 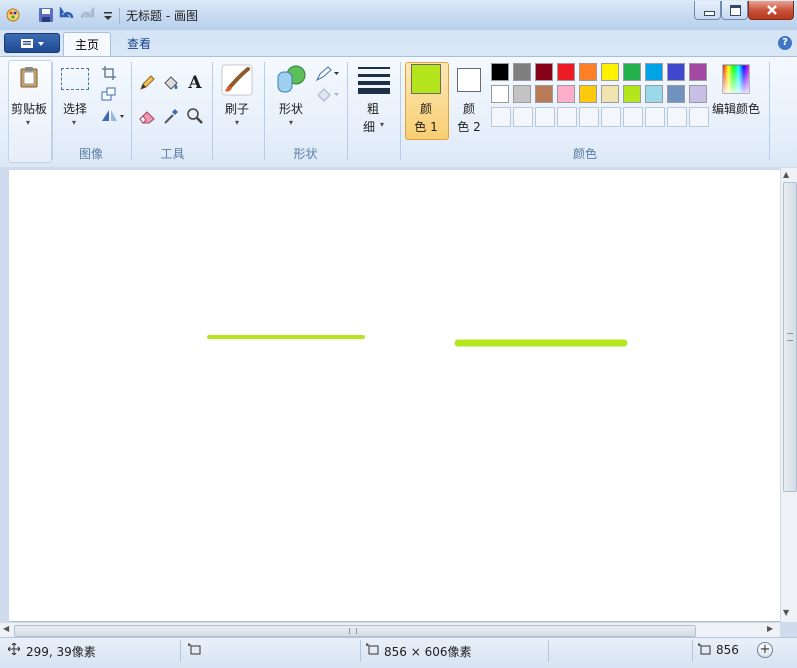 I want to click on brushes-dropdown-icon: ▾, so click(x=237, y=122).